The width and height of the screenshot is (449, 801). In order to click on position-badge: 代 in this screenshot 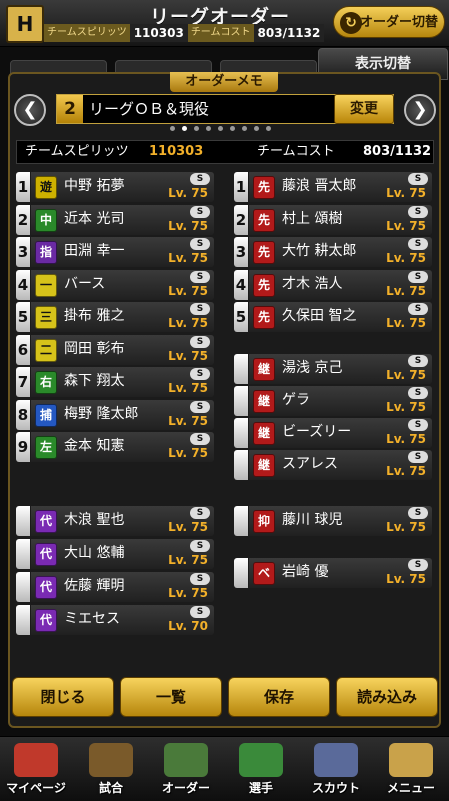, I will do `click(46, 521)`.